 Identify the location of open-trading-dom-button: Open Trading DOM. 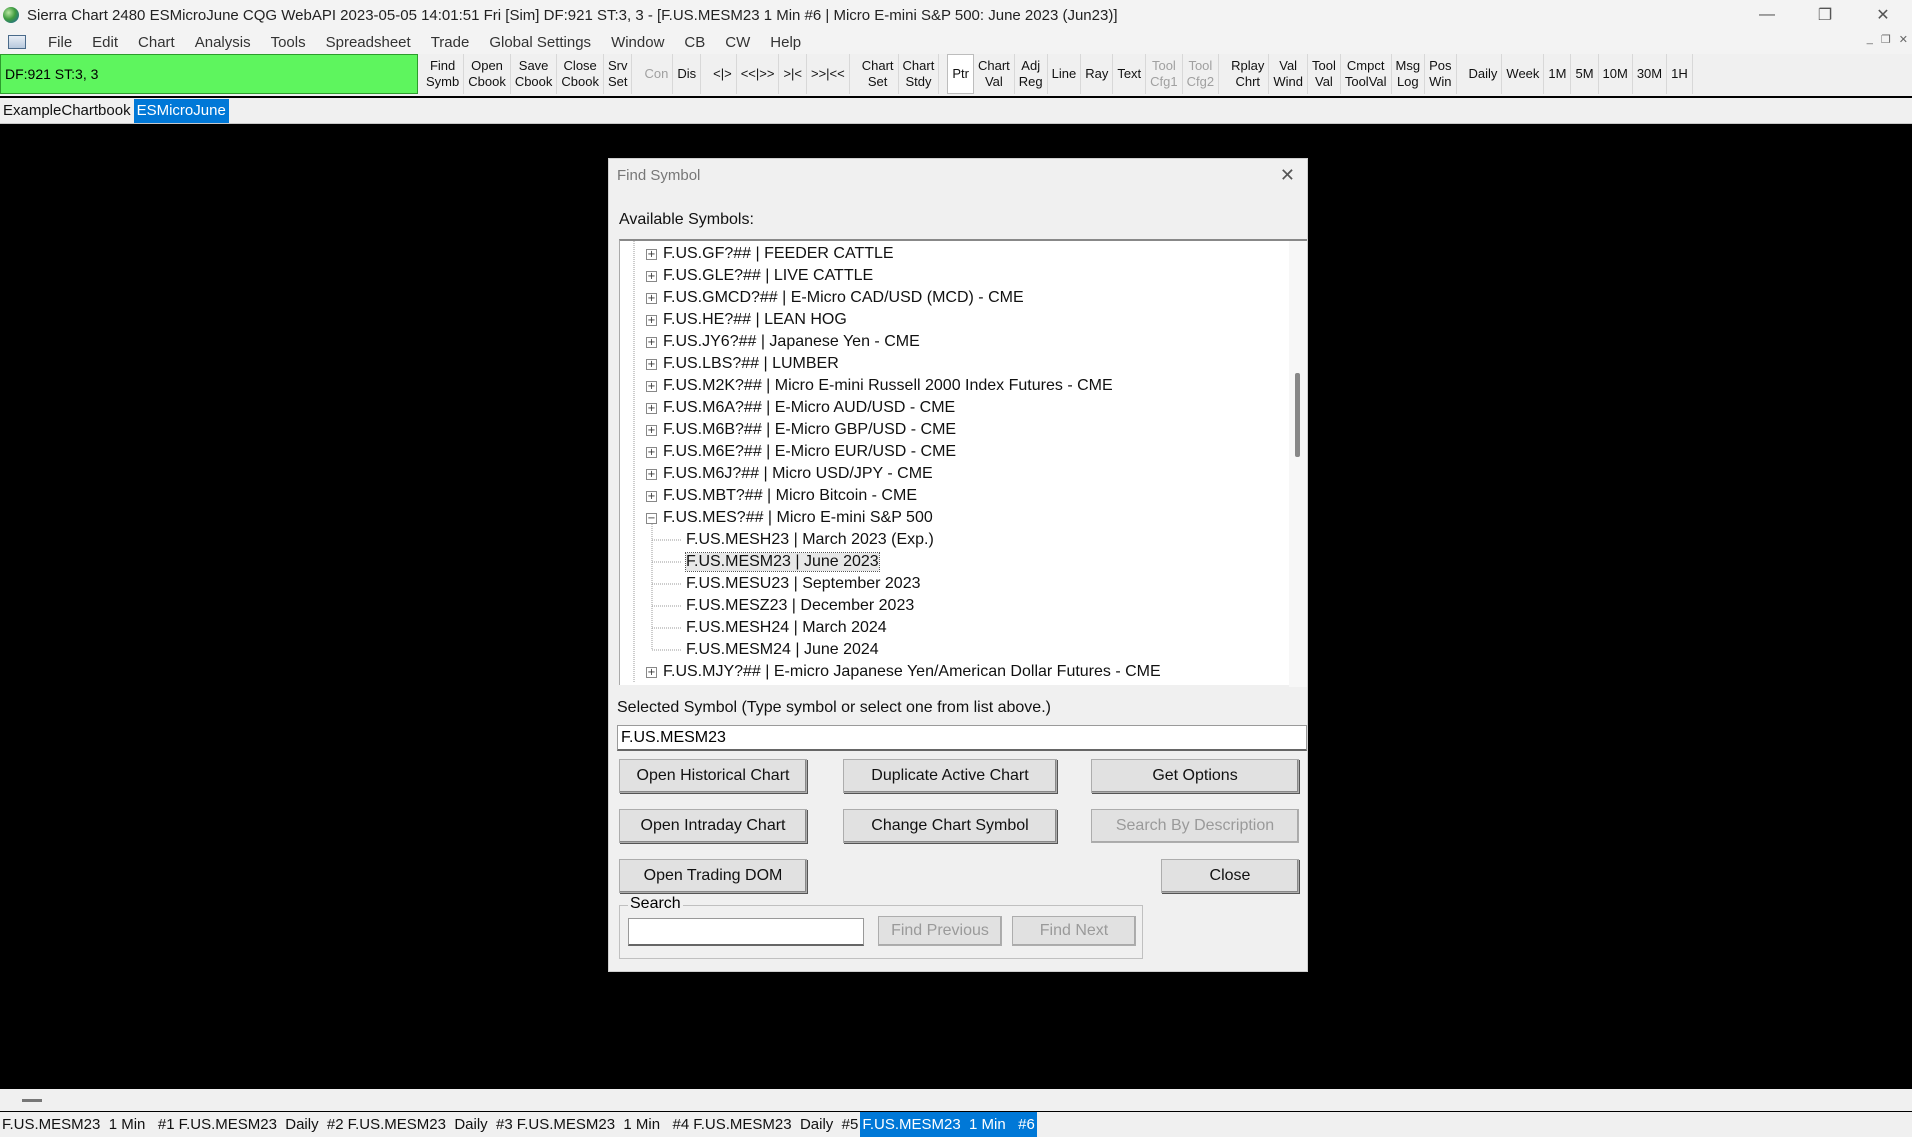
(713, 876).